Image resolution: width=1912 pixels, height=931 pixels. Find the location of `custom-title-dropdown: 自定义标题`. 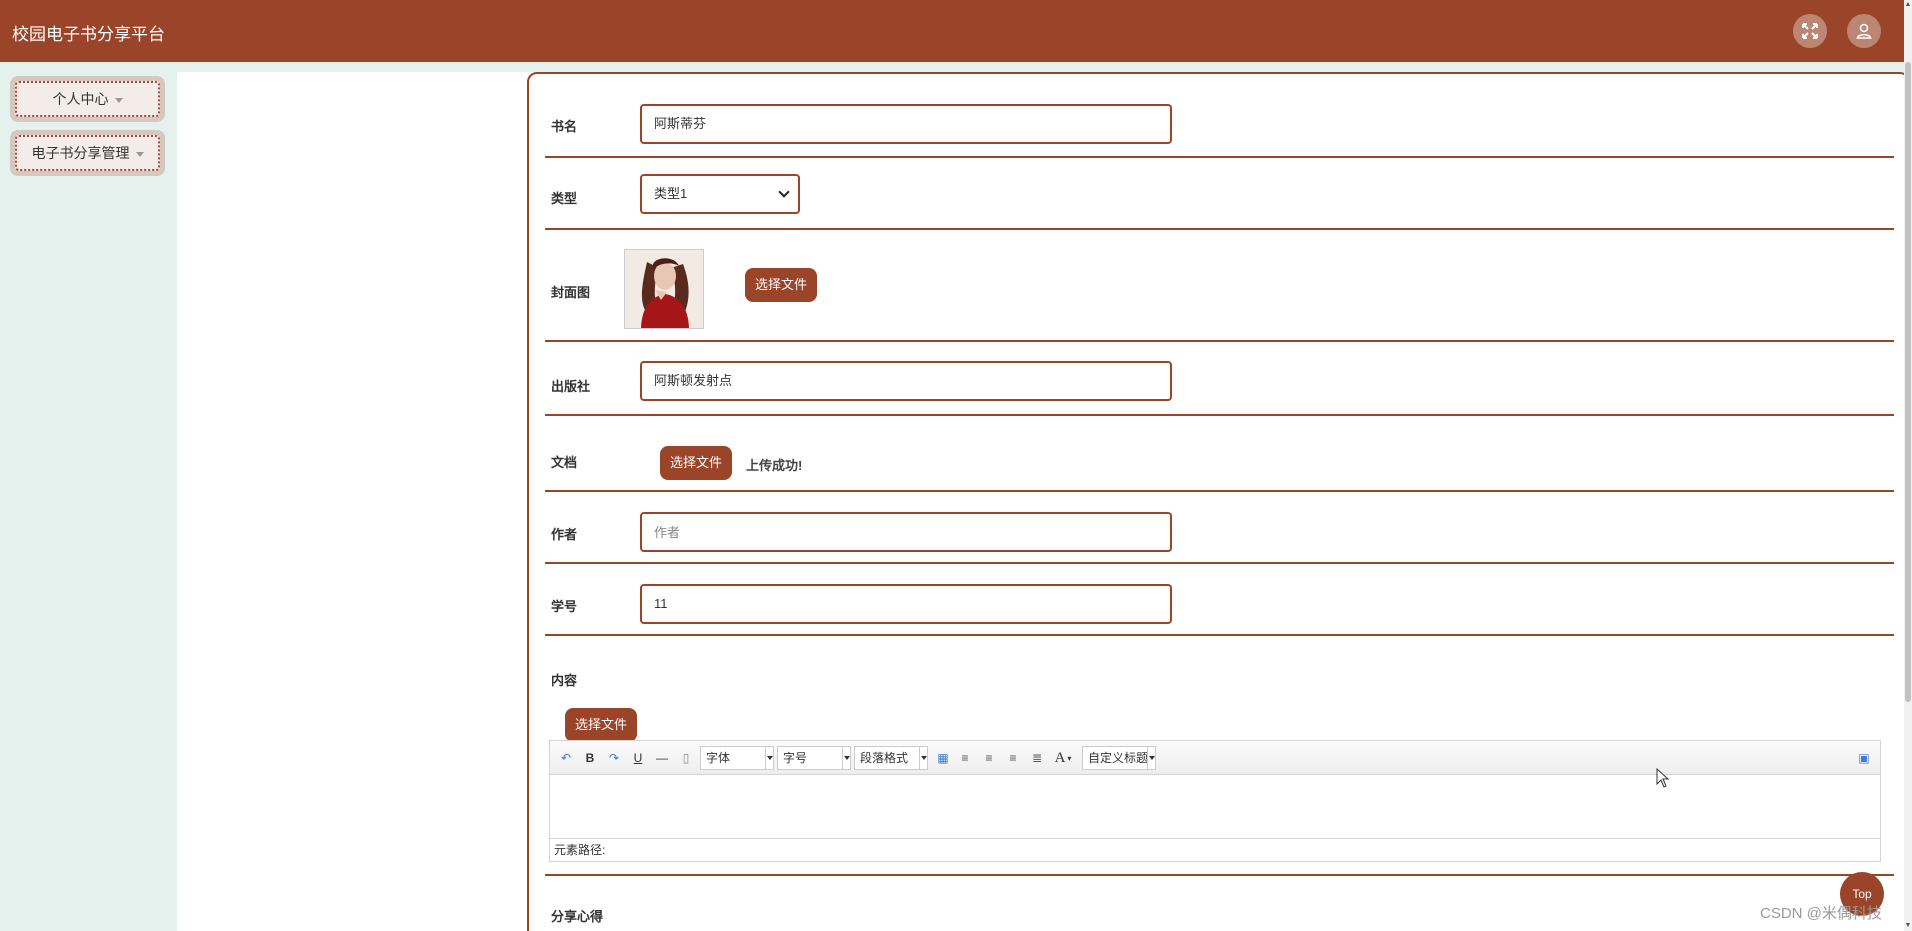

custom-title-dropdown: 自定义标题 is located at coordinates (1119, 758).